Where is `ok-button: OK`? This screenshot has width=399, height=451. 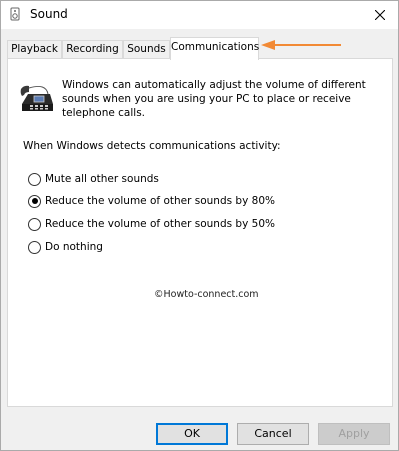 ok-button: OK is located at coordinates (192, 434).